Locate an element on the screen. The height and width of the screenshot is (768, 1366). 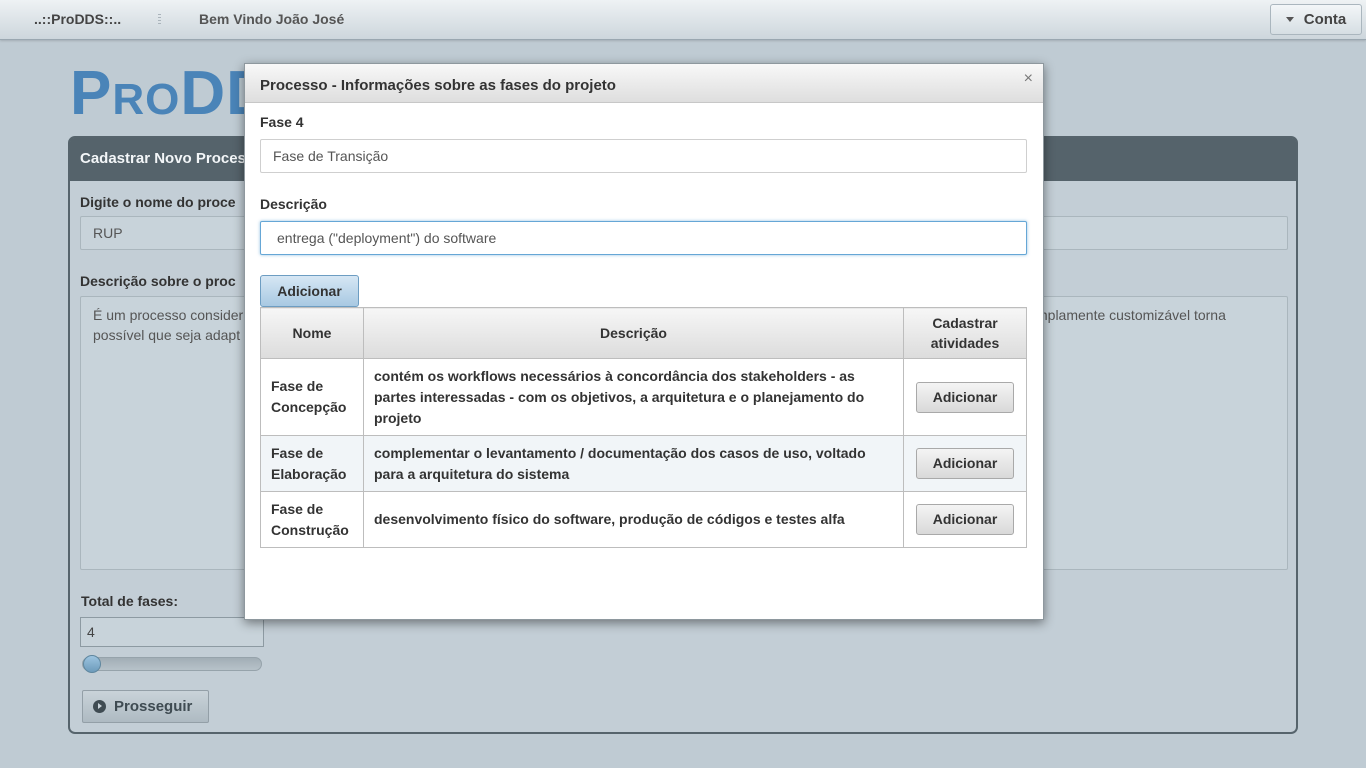
proceed-label: Prosseguir is located at coordinates (153, 706).